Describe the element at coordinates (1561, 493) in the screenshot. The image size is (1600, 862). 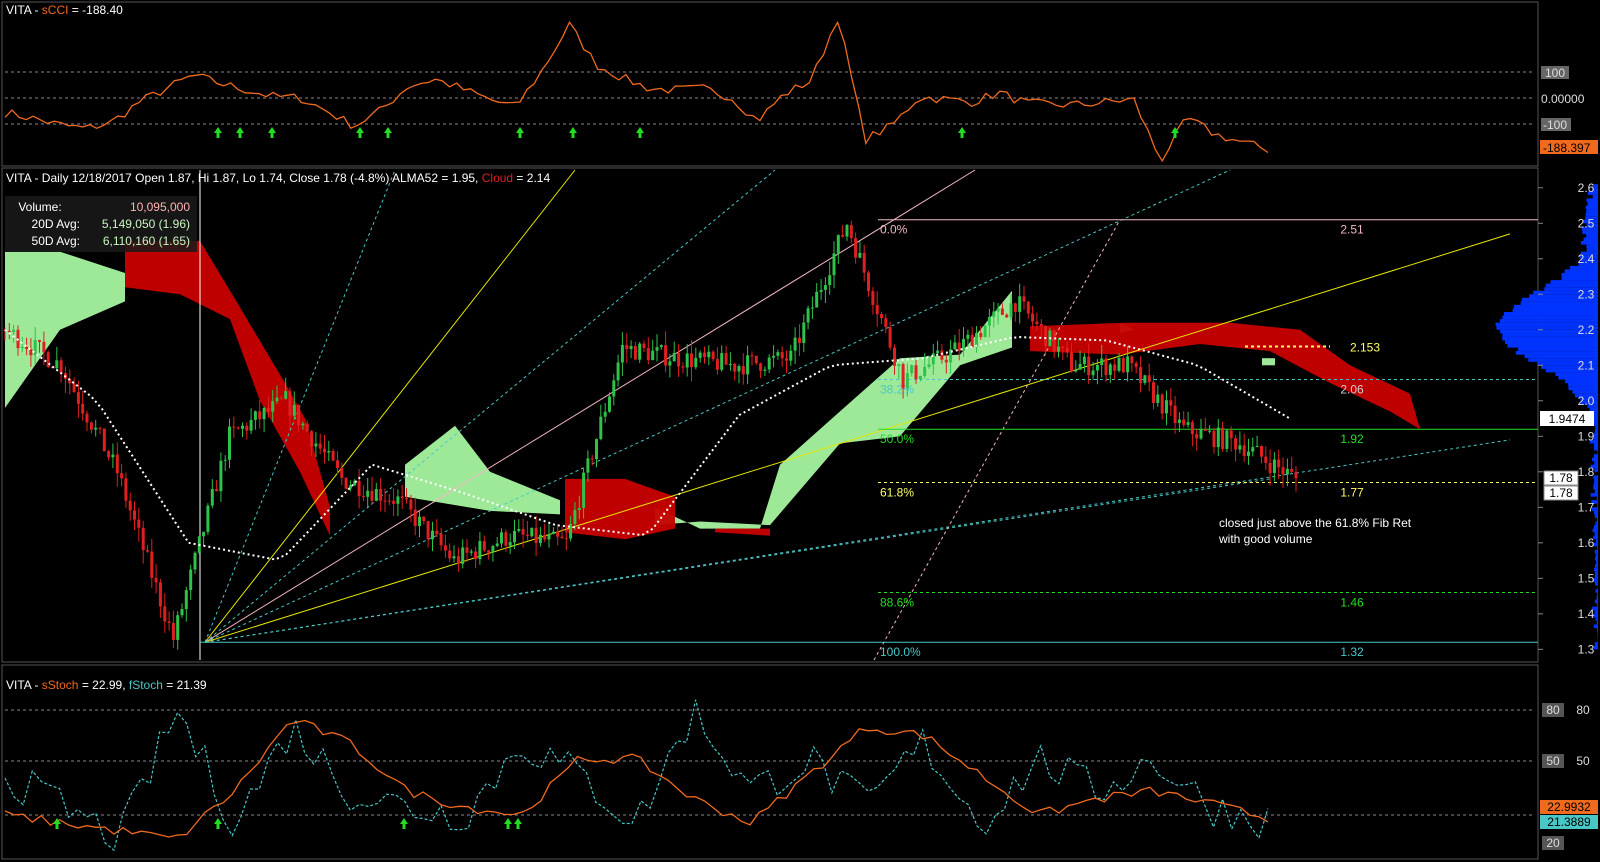
I see `close-tag-2: 1.78` at that location.